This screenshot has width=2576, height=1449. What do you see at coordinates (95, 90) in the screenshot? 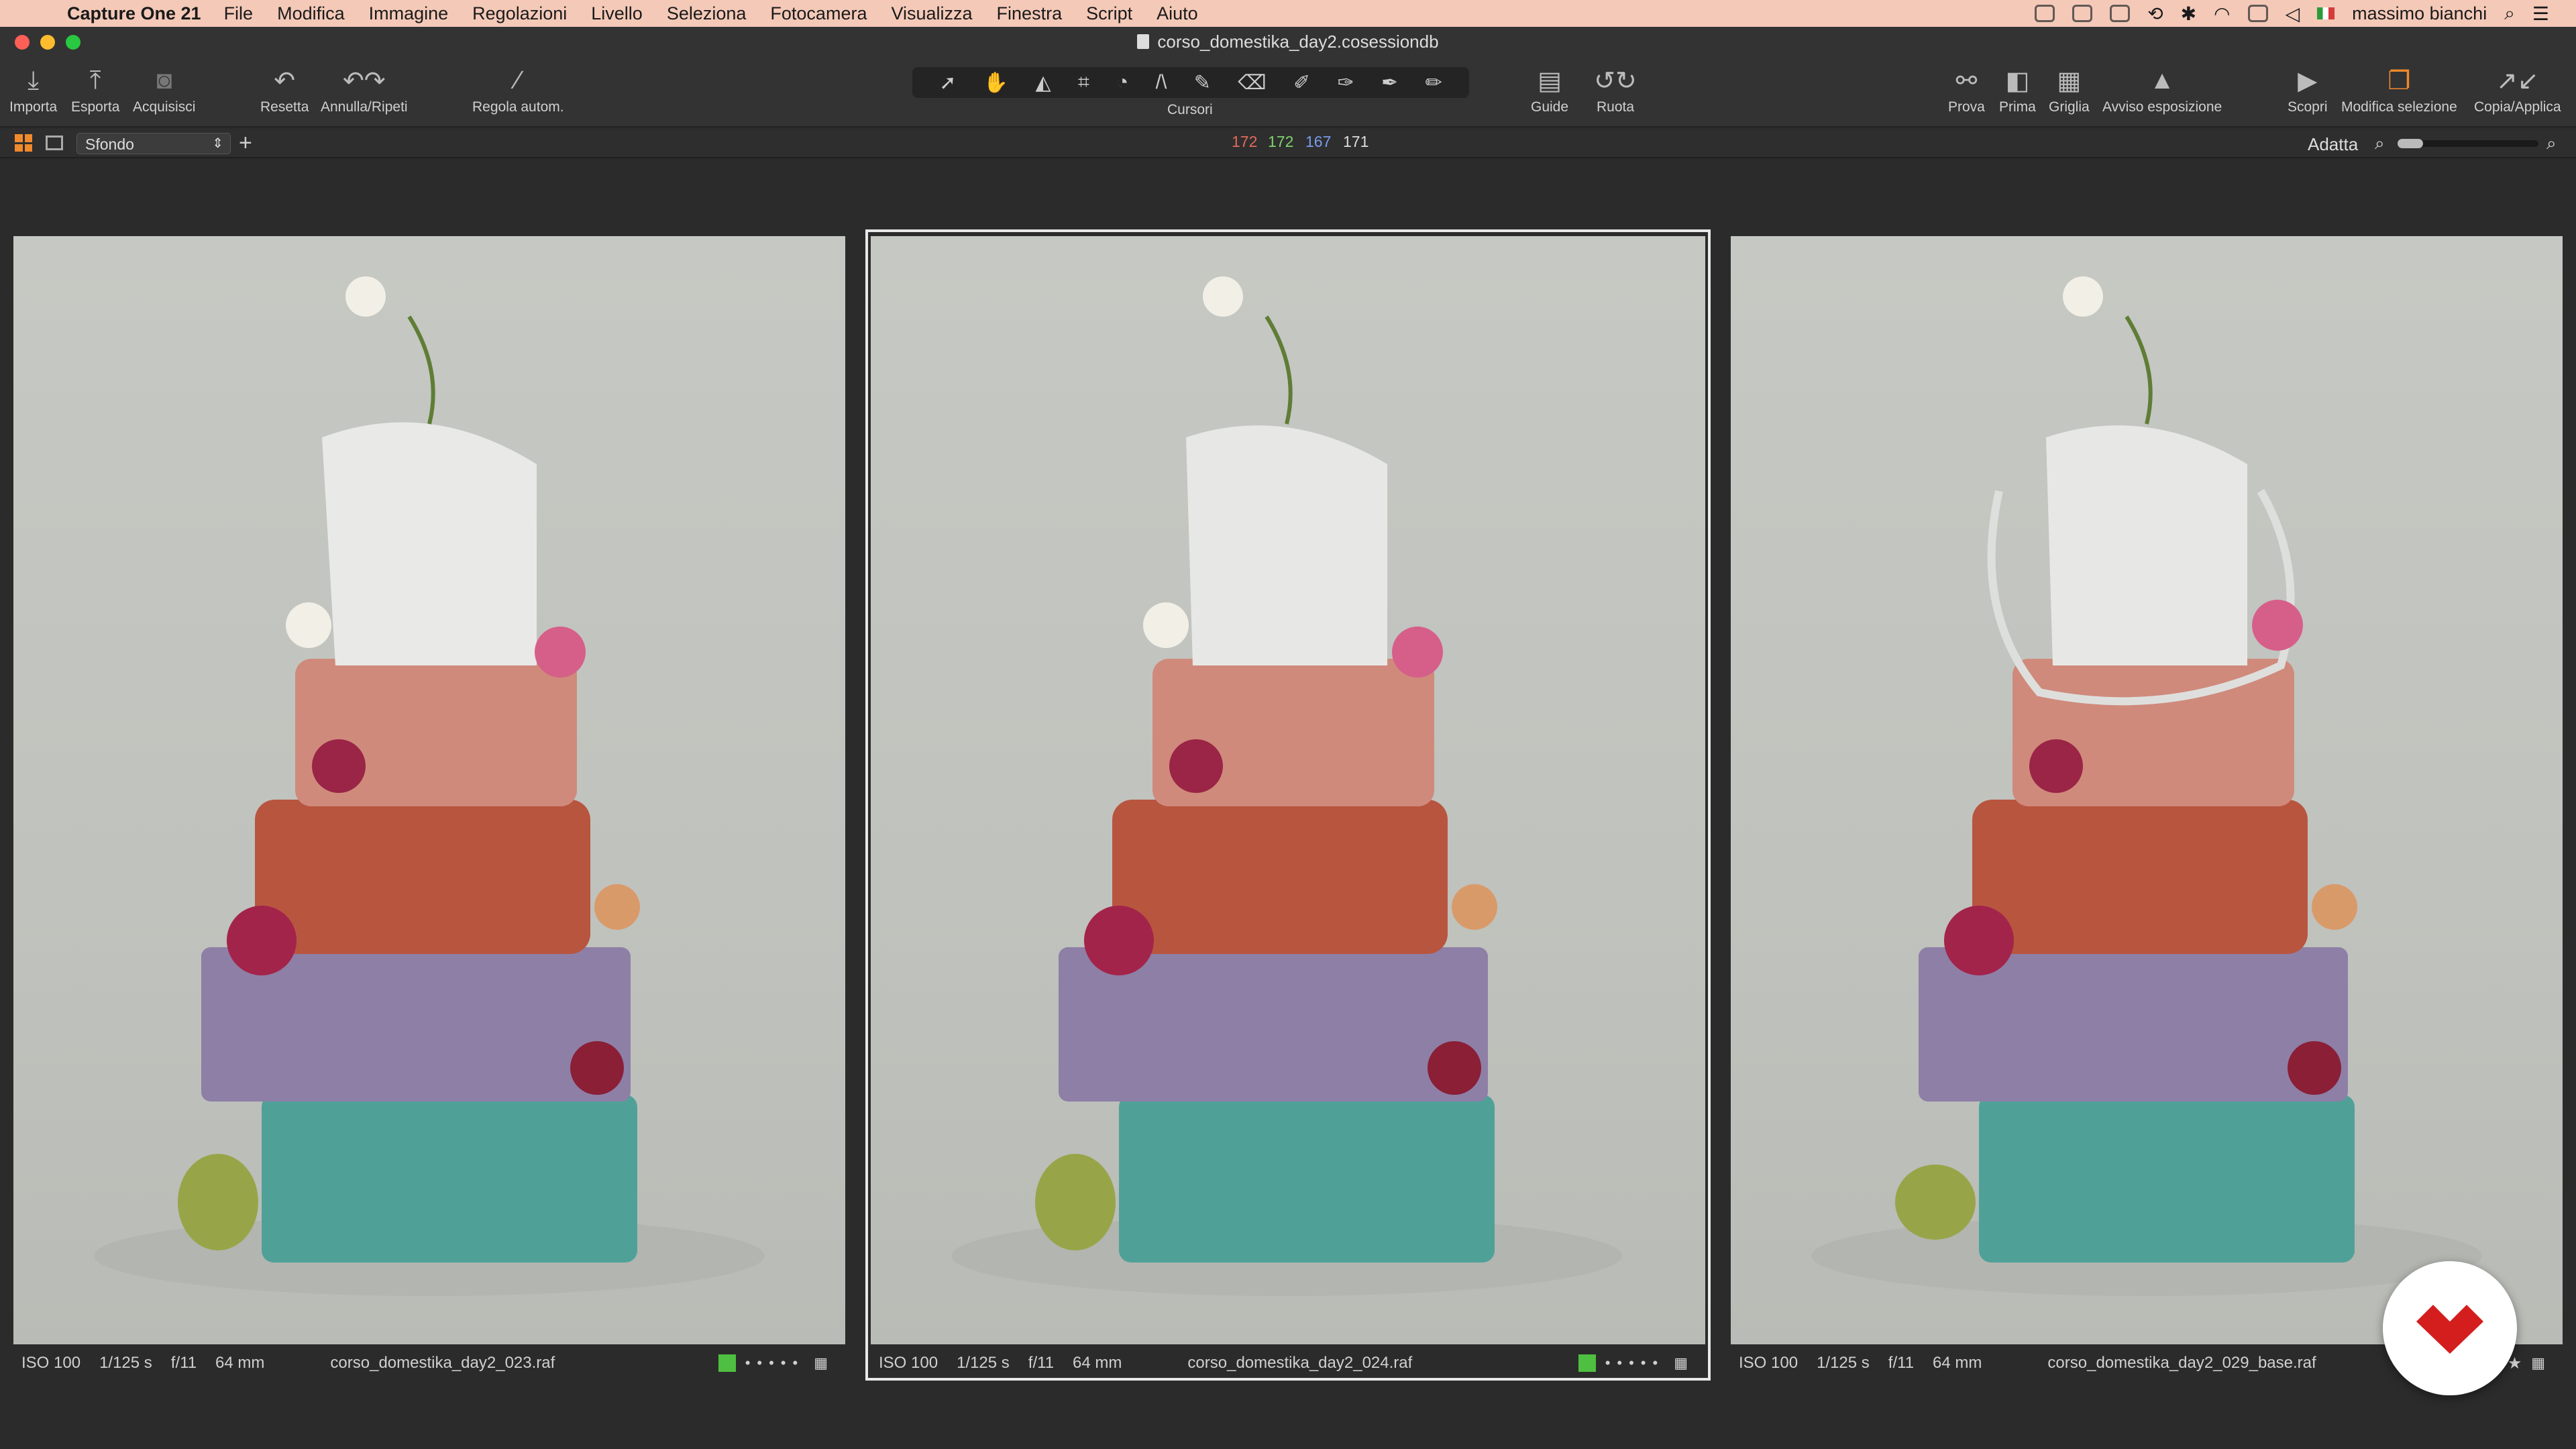
I see `export-button: ⤒ Esporta` at bounding box center [95, 90].